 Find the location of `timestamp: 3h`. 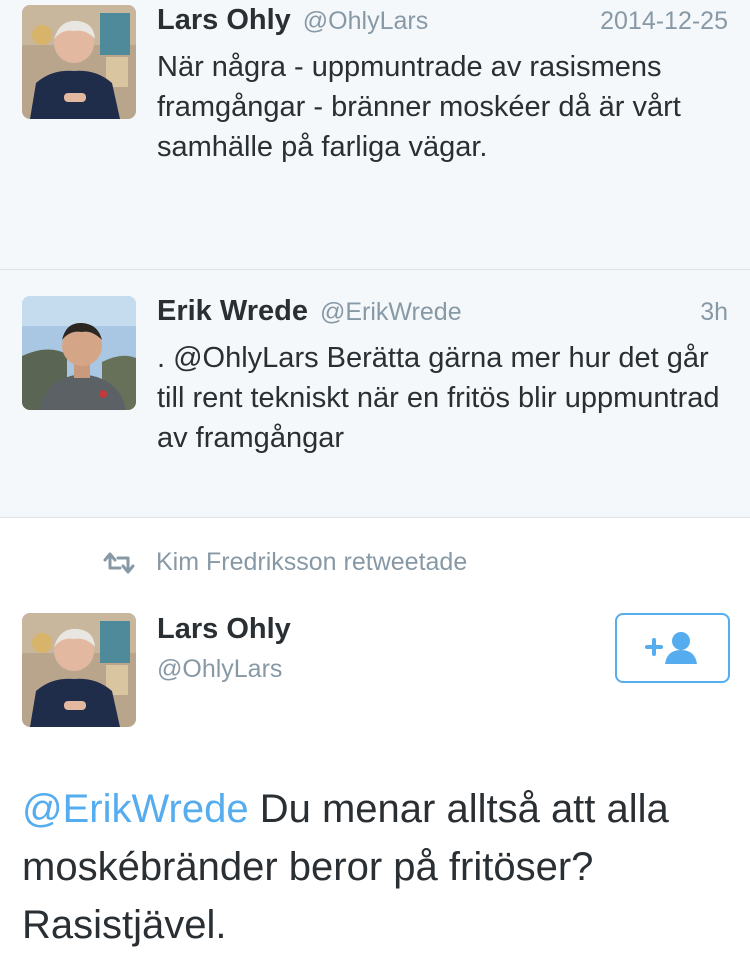

timestamp: 3h is located at coordinates (714, 312).